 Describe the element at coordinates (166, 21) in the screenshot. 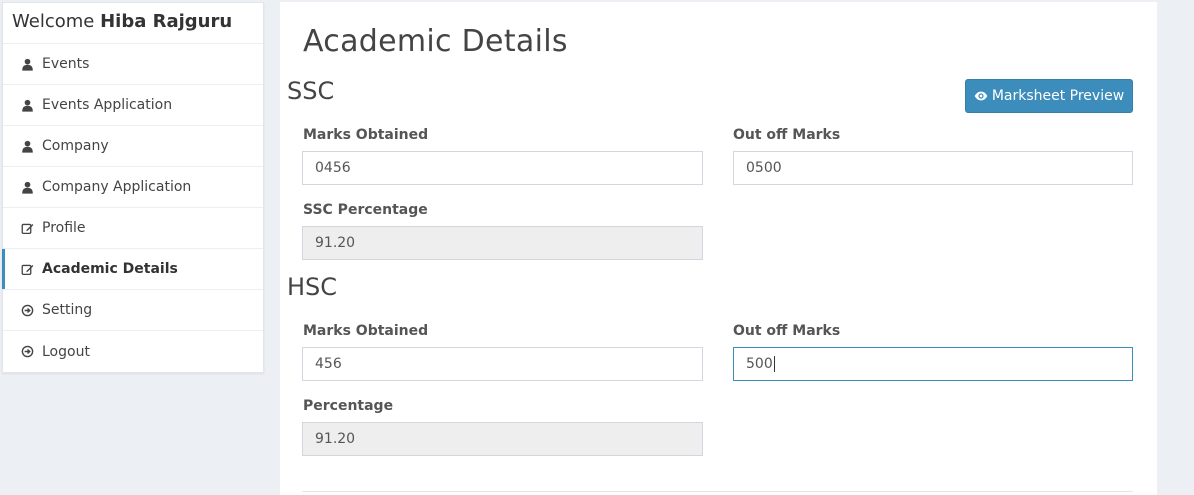

I see `user-name: Hiba Rajguru` at that location.